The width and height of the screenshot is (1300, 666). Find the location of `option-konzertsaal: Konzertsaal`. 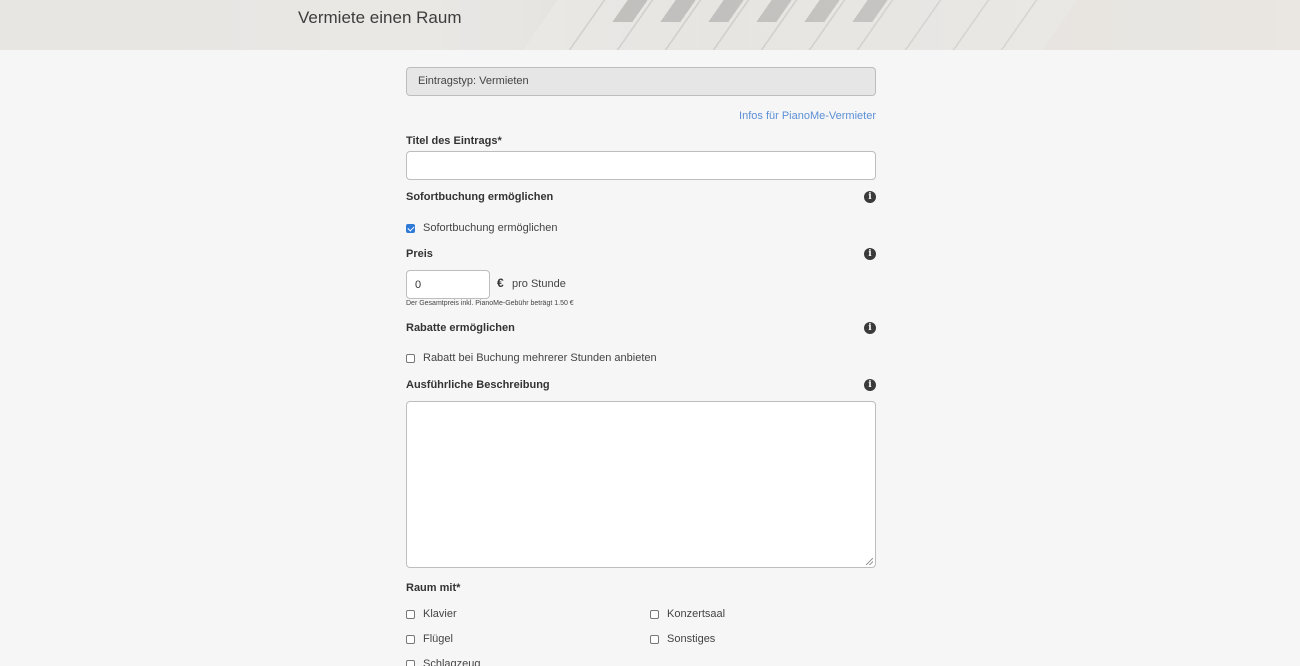

option-konzertsaal: Konzertsaal is located at coordinates (687, 614).